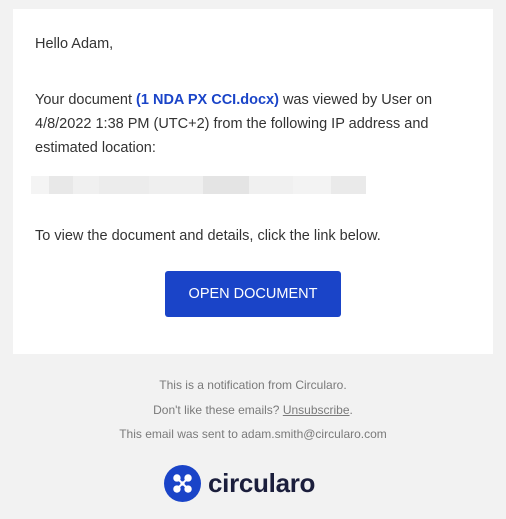  Describe the element at coordinates (207, 100) in the screenshot. I see `document-name-link: (1 NDA PX CCI.docx)` at that location.